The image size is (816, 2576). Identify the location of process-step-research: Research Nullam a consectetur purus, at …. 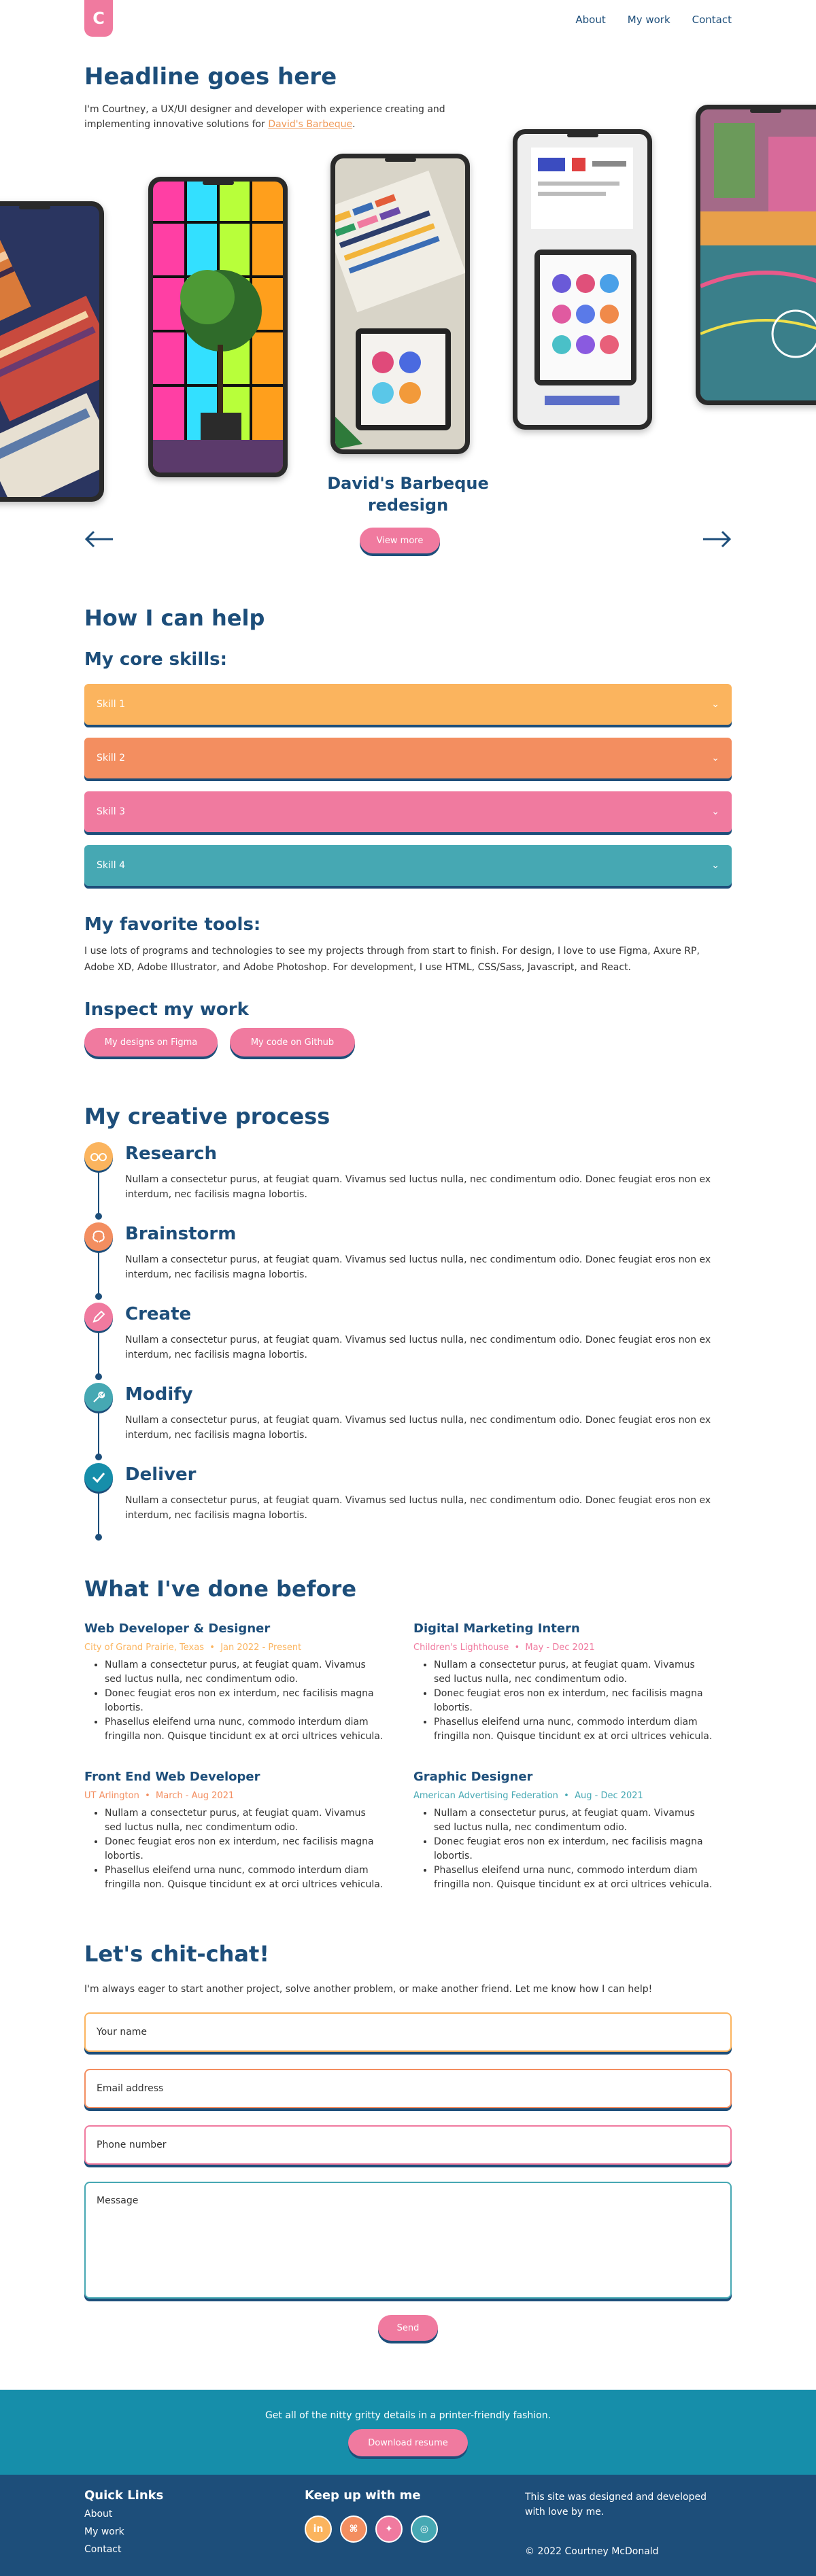
(408, 1182).